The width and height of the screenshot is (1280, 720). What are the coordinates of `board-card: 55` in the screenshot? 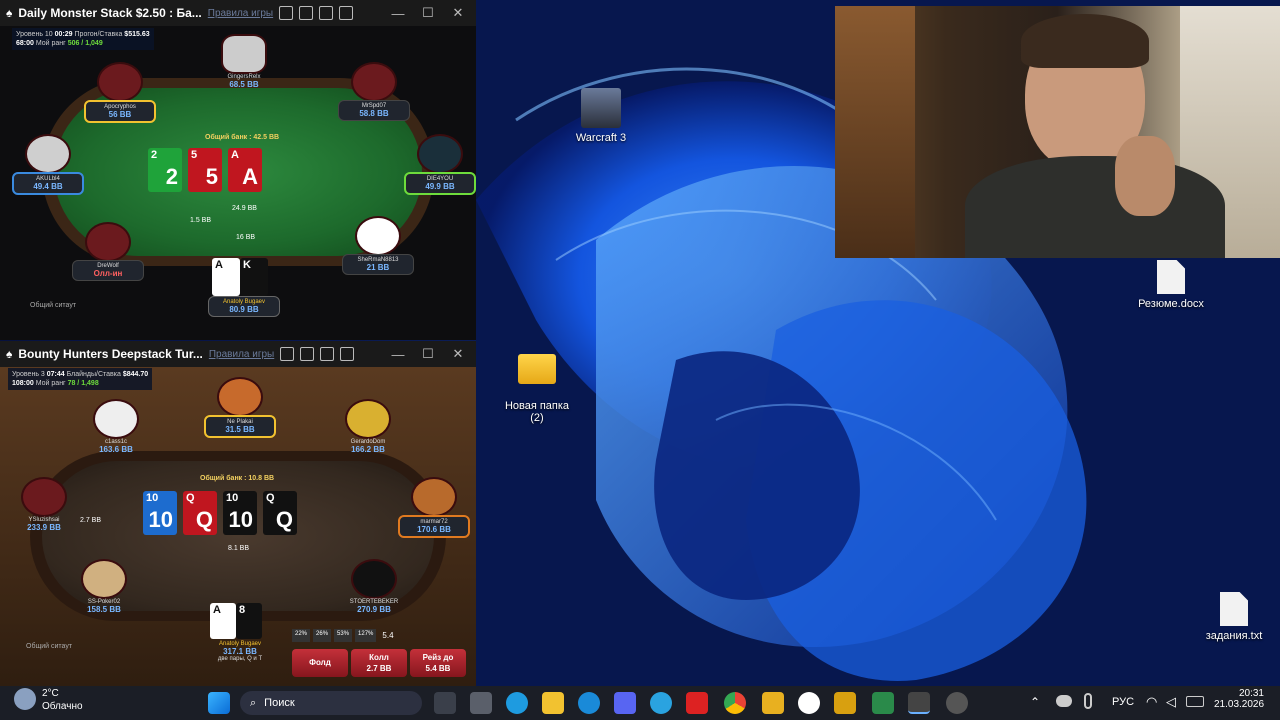 It's located at (205, 170).